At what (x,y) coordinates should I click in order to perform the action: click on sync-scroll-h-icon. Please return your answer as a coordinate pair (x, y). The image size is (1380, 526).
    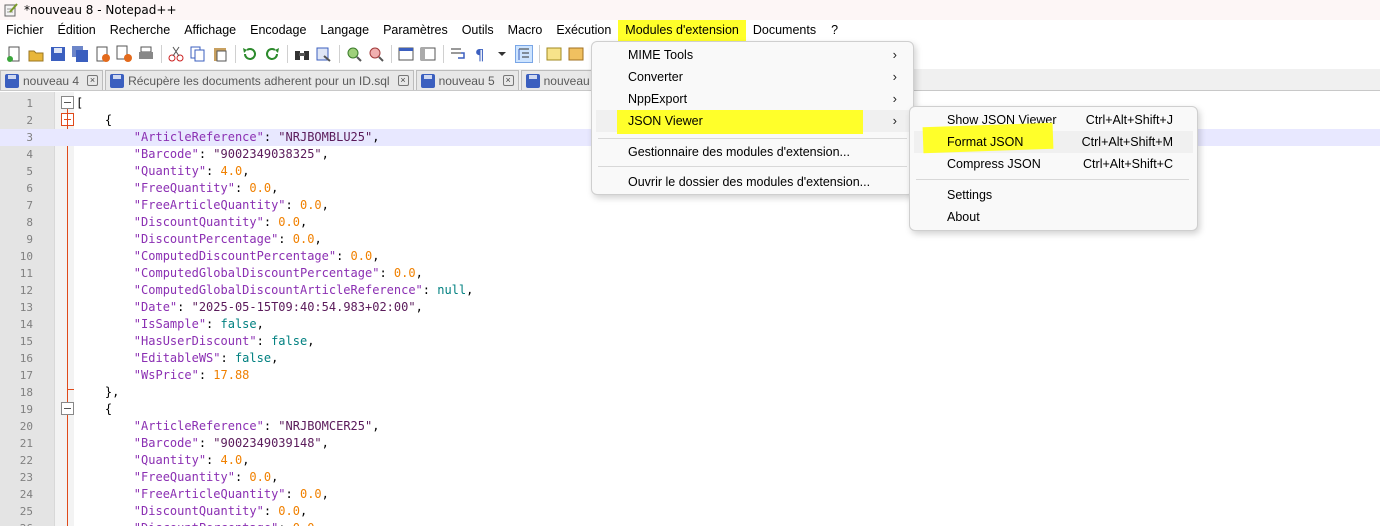
    Looking at the image, I should click on (428, 54).